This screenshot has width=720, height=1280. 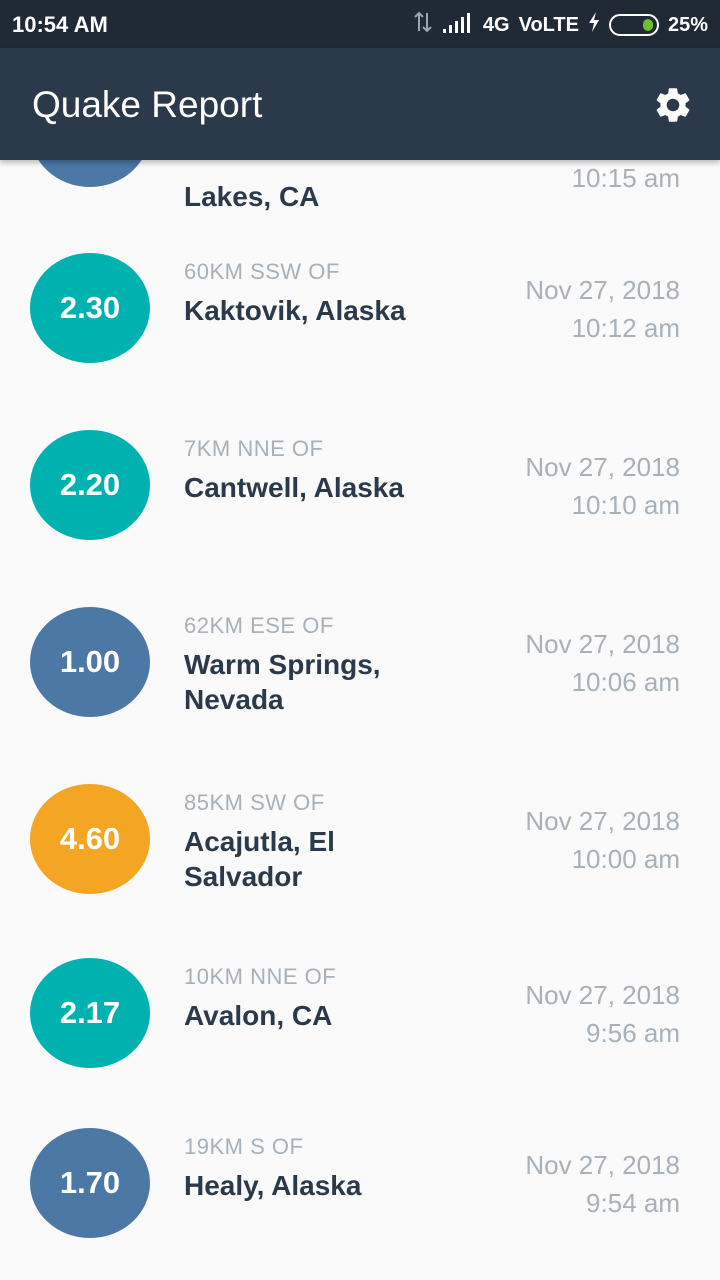 What do you see at coordinates (625, 859) in the screenshot?
I see `earthquake-time: 10:00 am` at bounding box center [625, 859].